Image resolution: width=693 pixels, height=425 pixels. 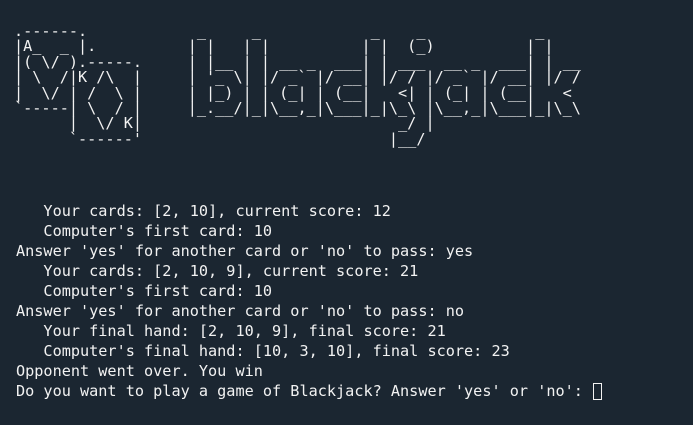 What do you see at coordinates (598, 391) in the screenshot?
I see `text-cursor` at bounding box center [598, 391].